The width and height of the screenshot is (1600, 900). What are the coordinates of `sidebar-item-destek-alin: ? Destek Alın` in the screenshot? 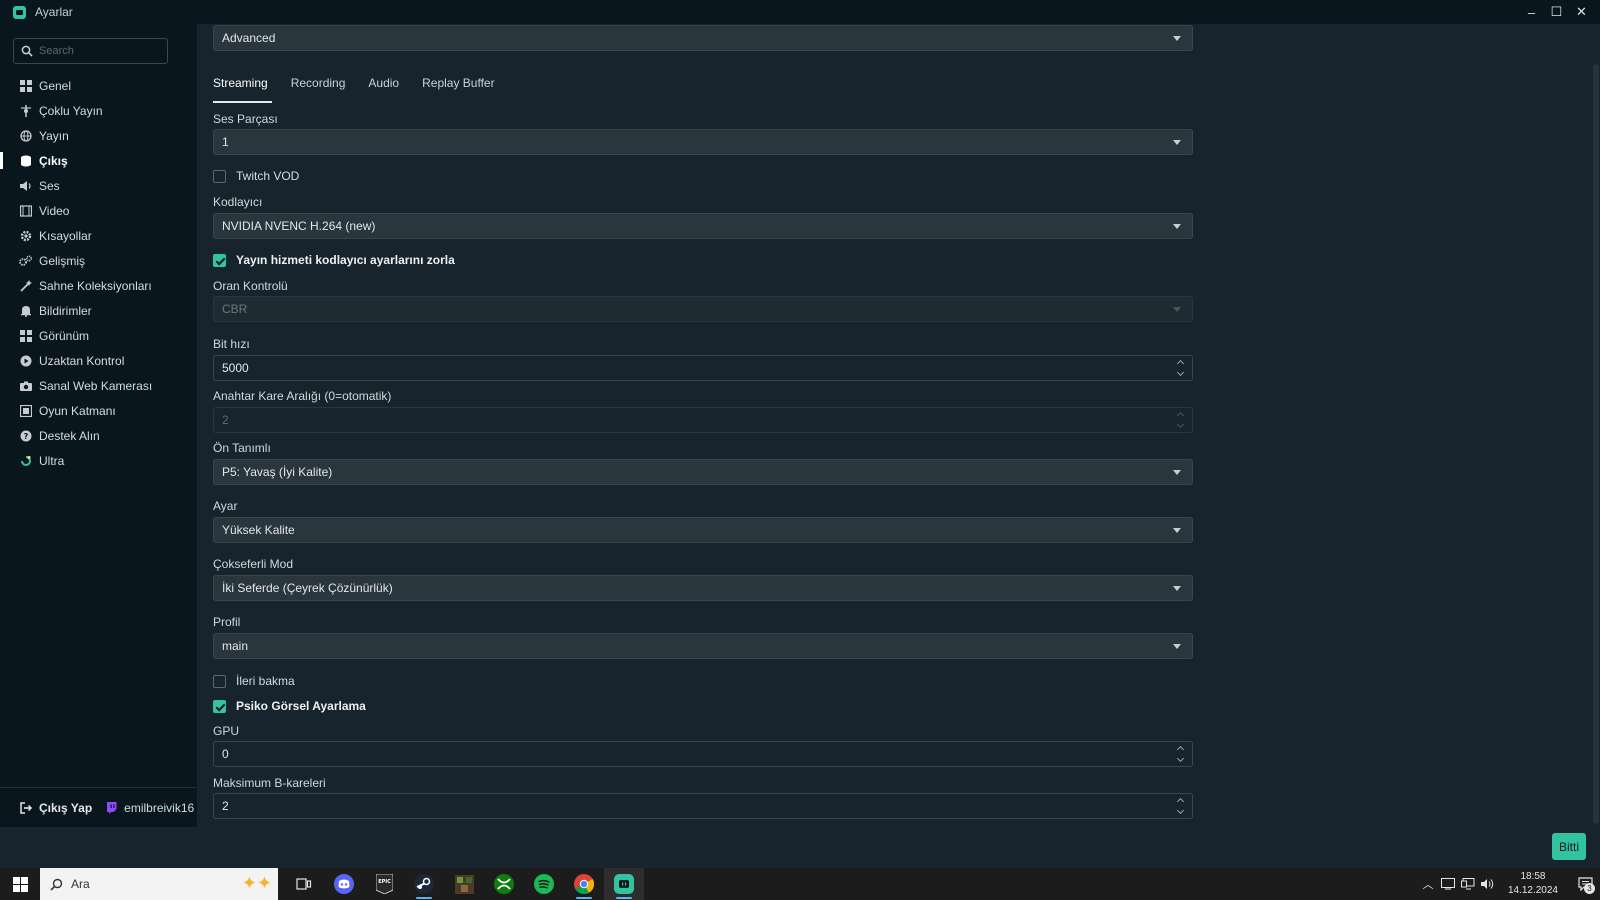 It's located at (98, 435).